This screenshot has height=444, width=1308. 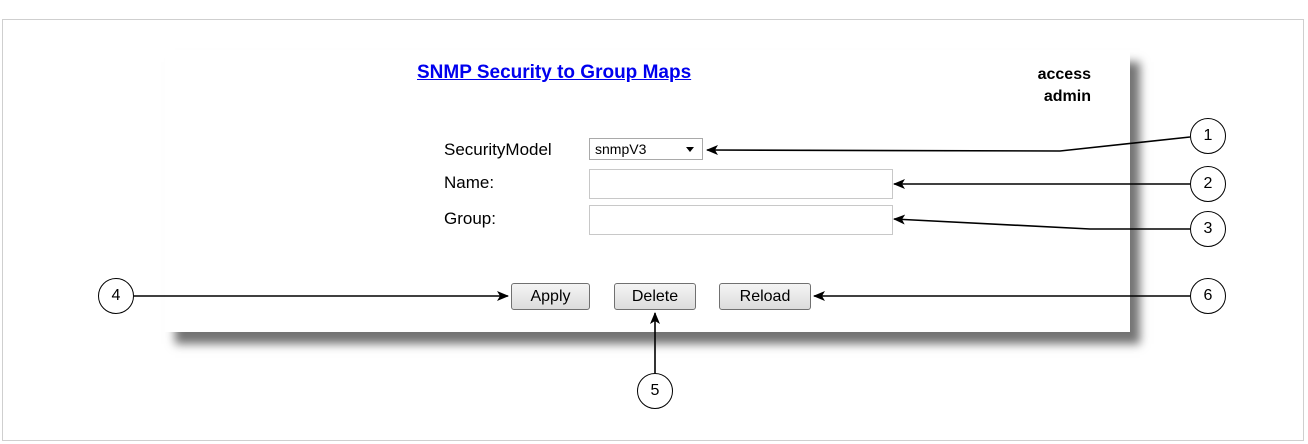 I want to click on callout-6: 6, so click(x=1208, y=296).